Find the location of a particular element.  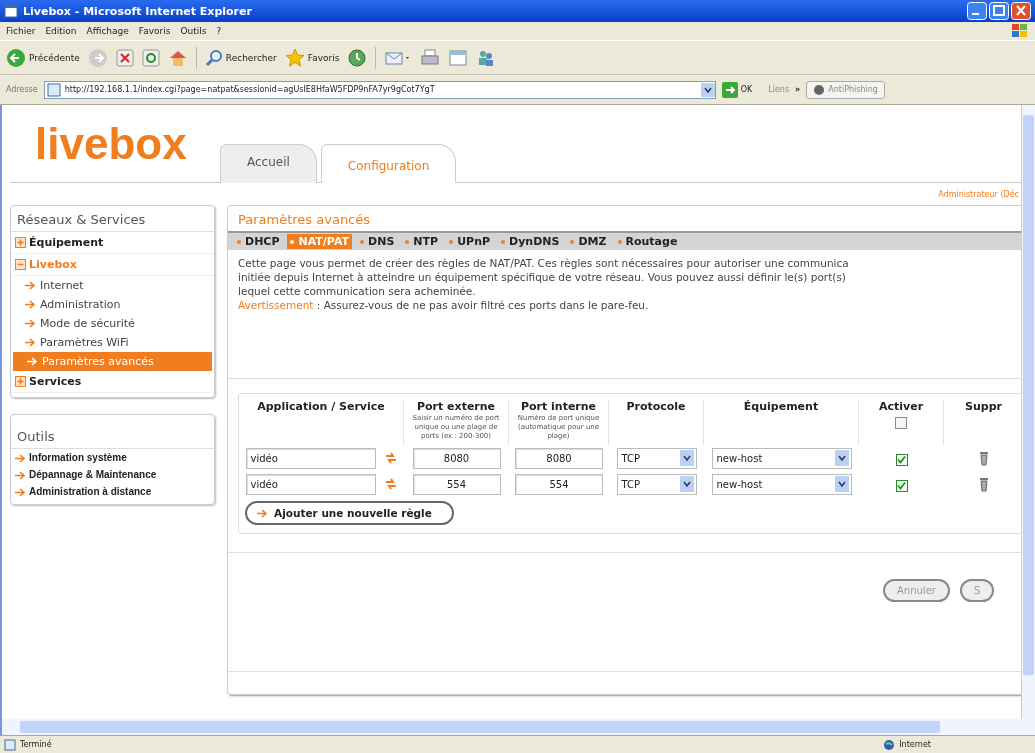

minus-icon is located at coordinates (20, 264).